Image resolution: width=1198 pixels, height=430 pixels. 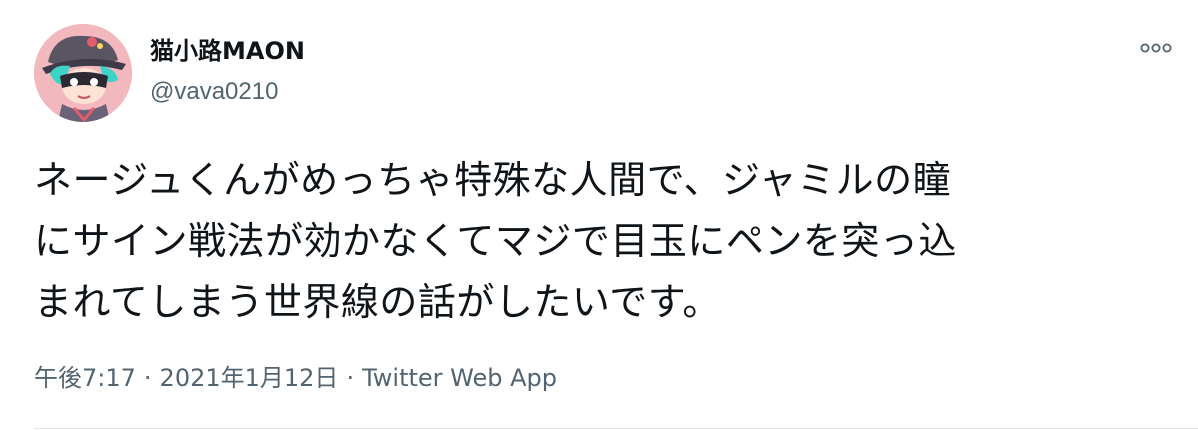 What do you see at coordinates (377, 302) in the screenshot?
I see `tweet-text-line: まれてしまう世界線の話がしたいです。` at bounding box center [377, 302].